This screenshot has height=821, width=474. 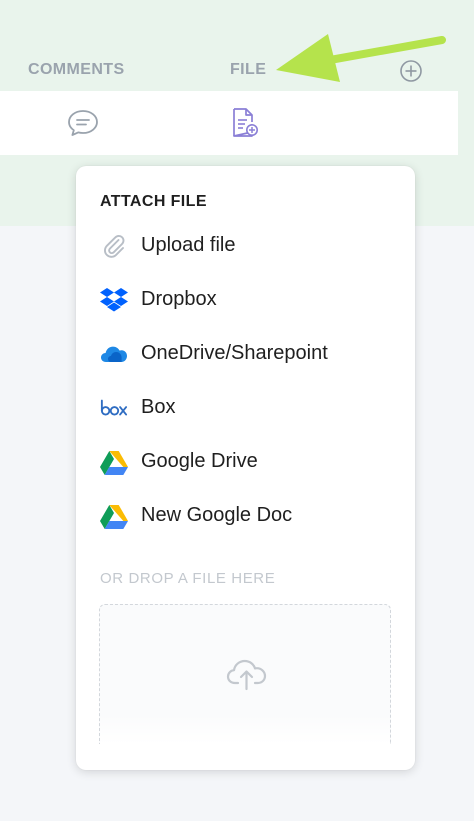 What do you see at coordinates (229, 123) in the screenshot?
I see `tab-icon-bar` at bounding box center [229, 123].